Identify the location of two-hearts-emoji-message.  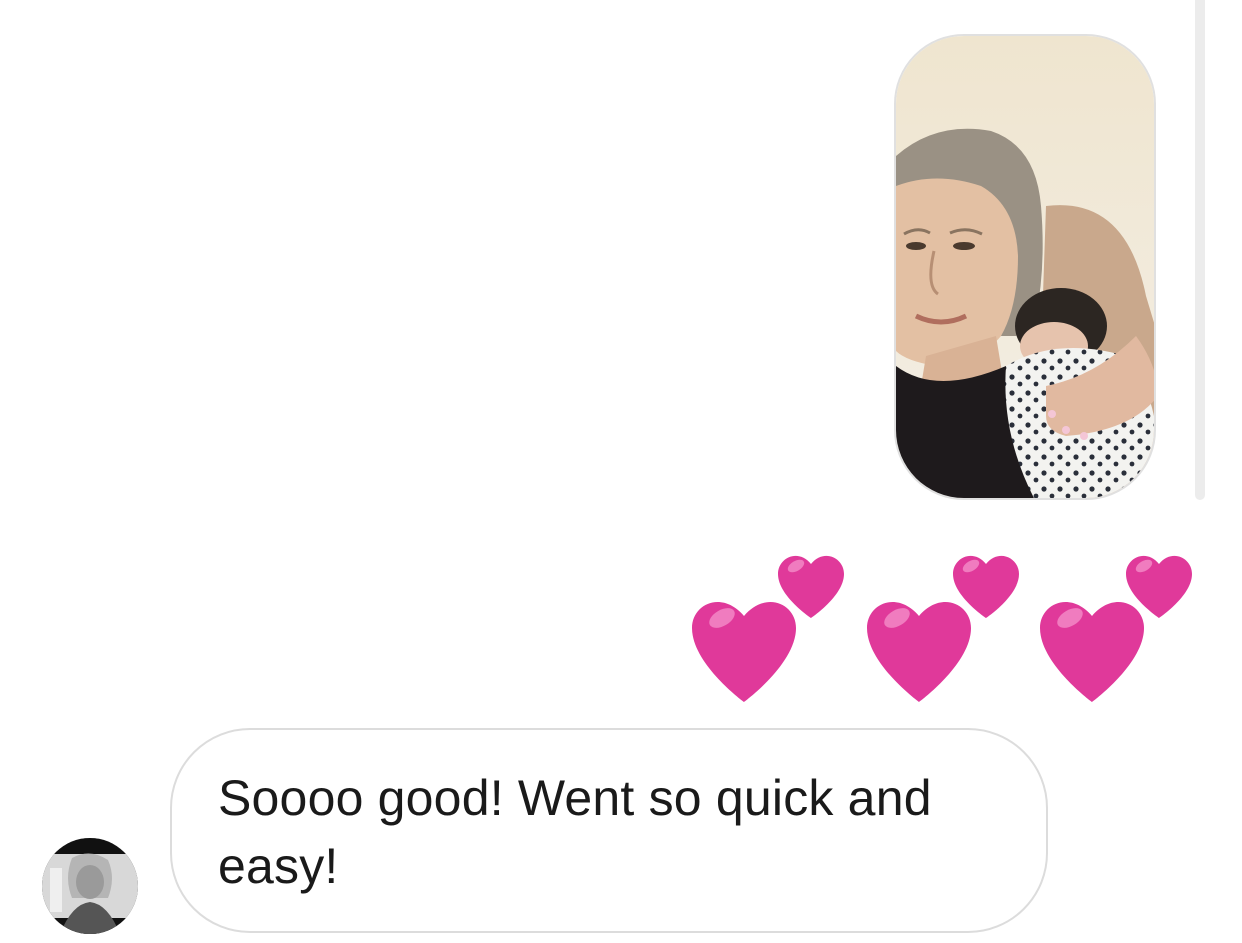
(946, 627).